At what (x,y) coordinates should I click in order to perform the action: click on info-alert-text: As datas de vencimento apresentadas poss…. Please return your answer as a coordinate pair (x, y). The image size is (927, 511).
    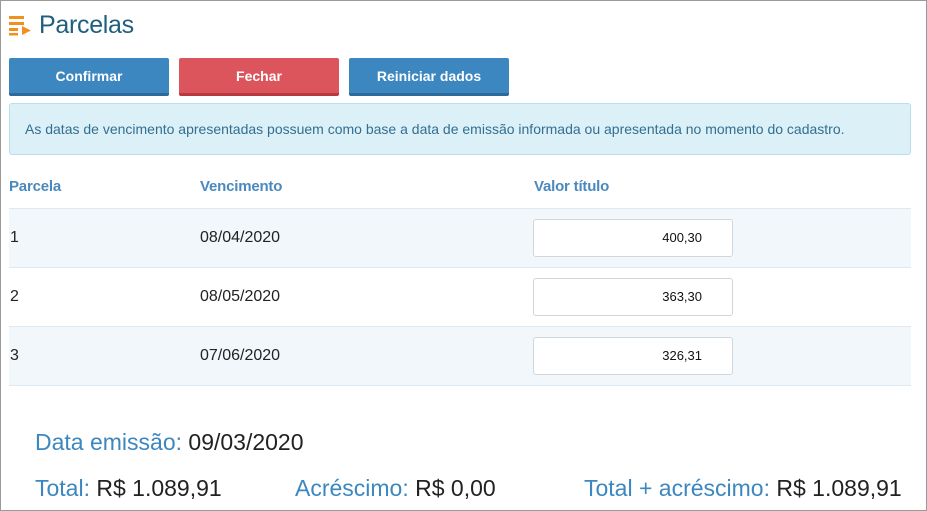
    Looking at the image, I should click on (435, 129).